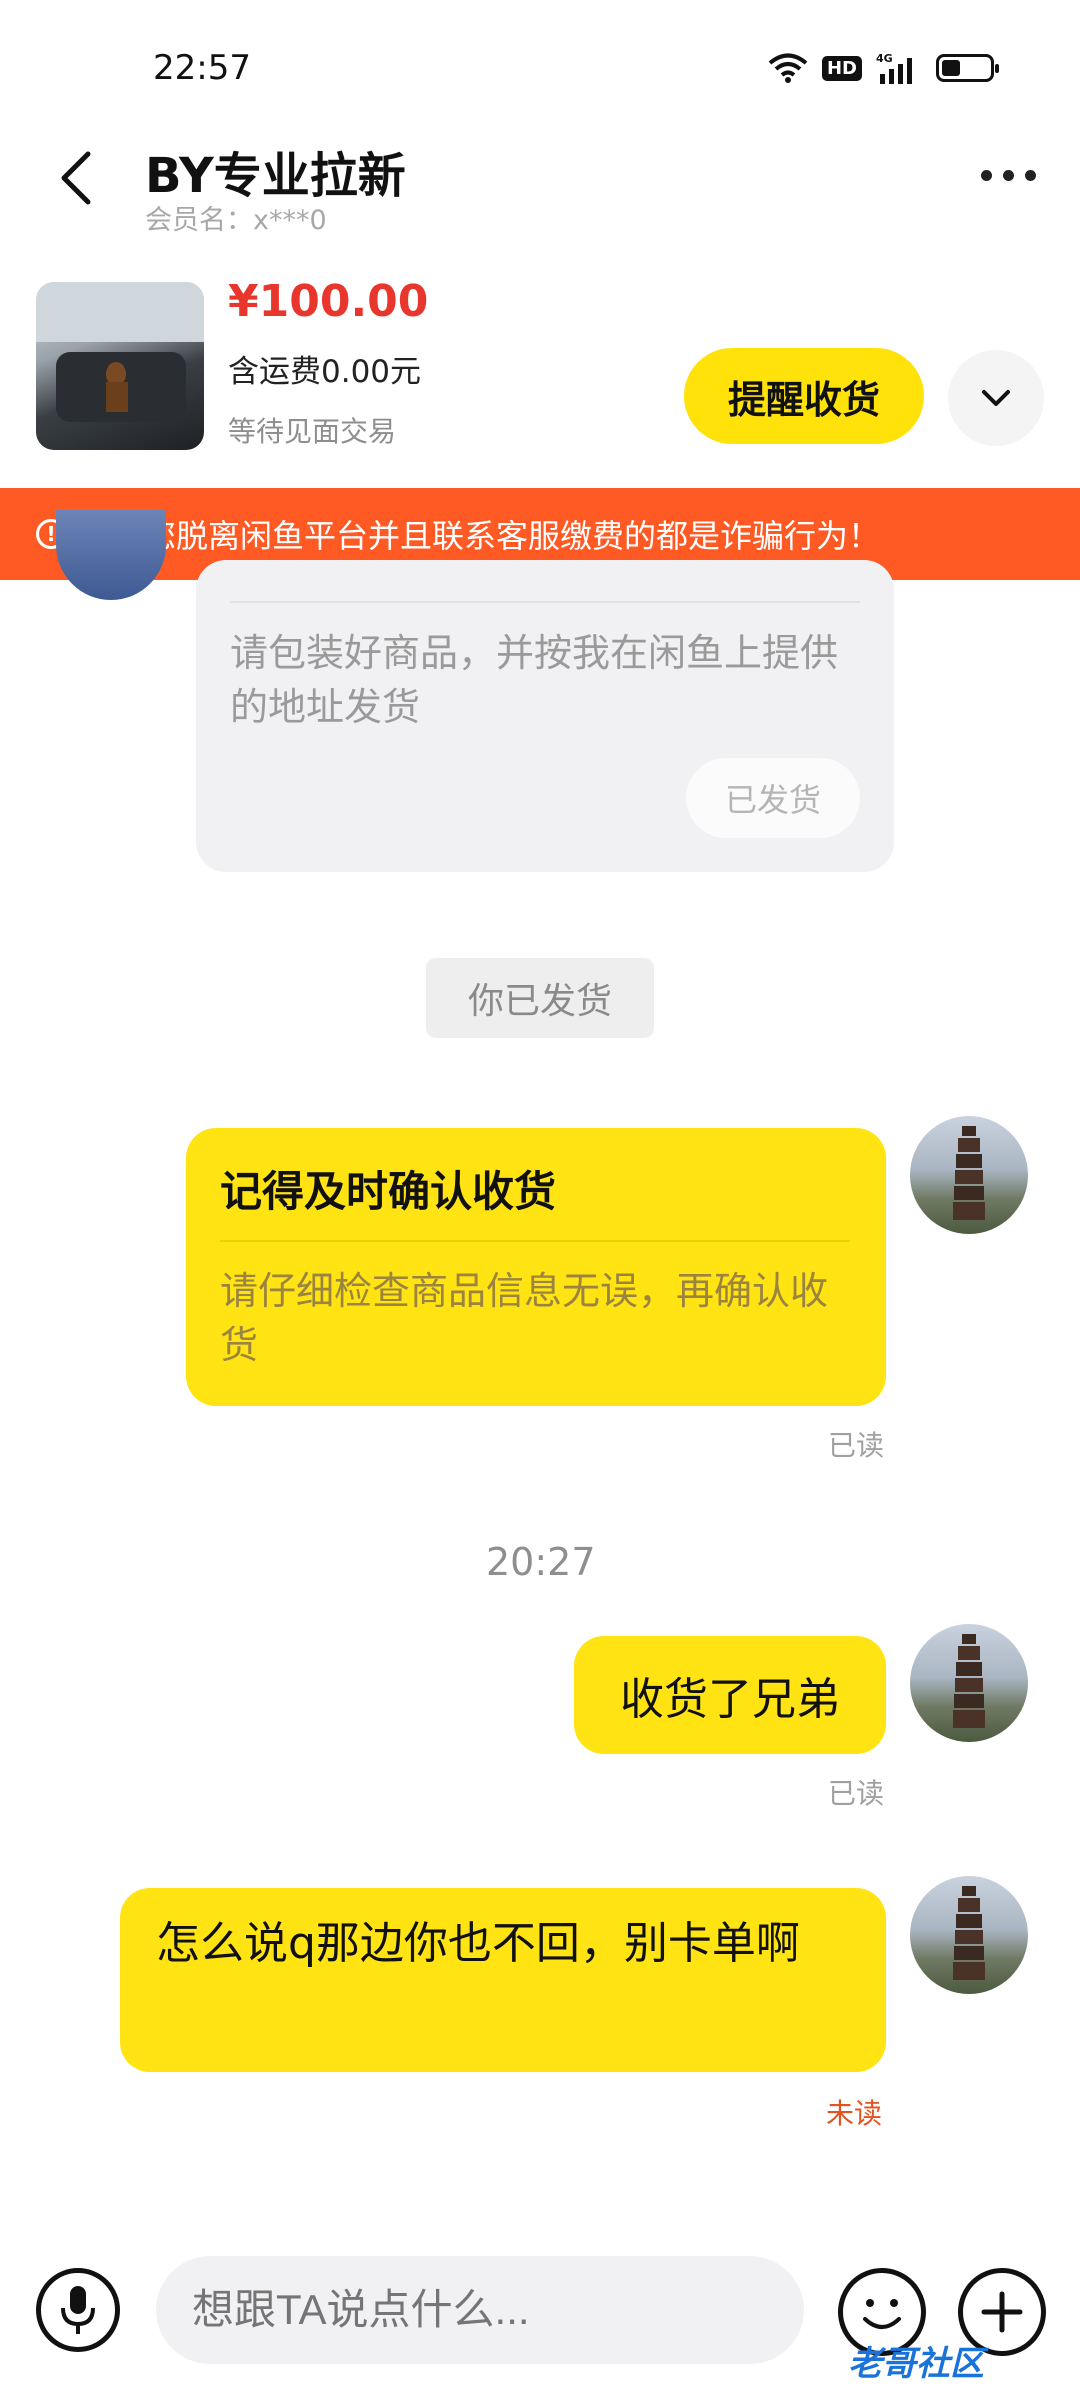  Describe the element at coordinates (325, 372) in the screenshot. I see `shipping-fee: 含运费0.00元` at that location.